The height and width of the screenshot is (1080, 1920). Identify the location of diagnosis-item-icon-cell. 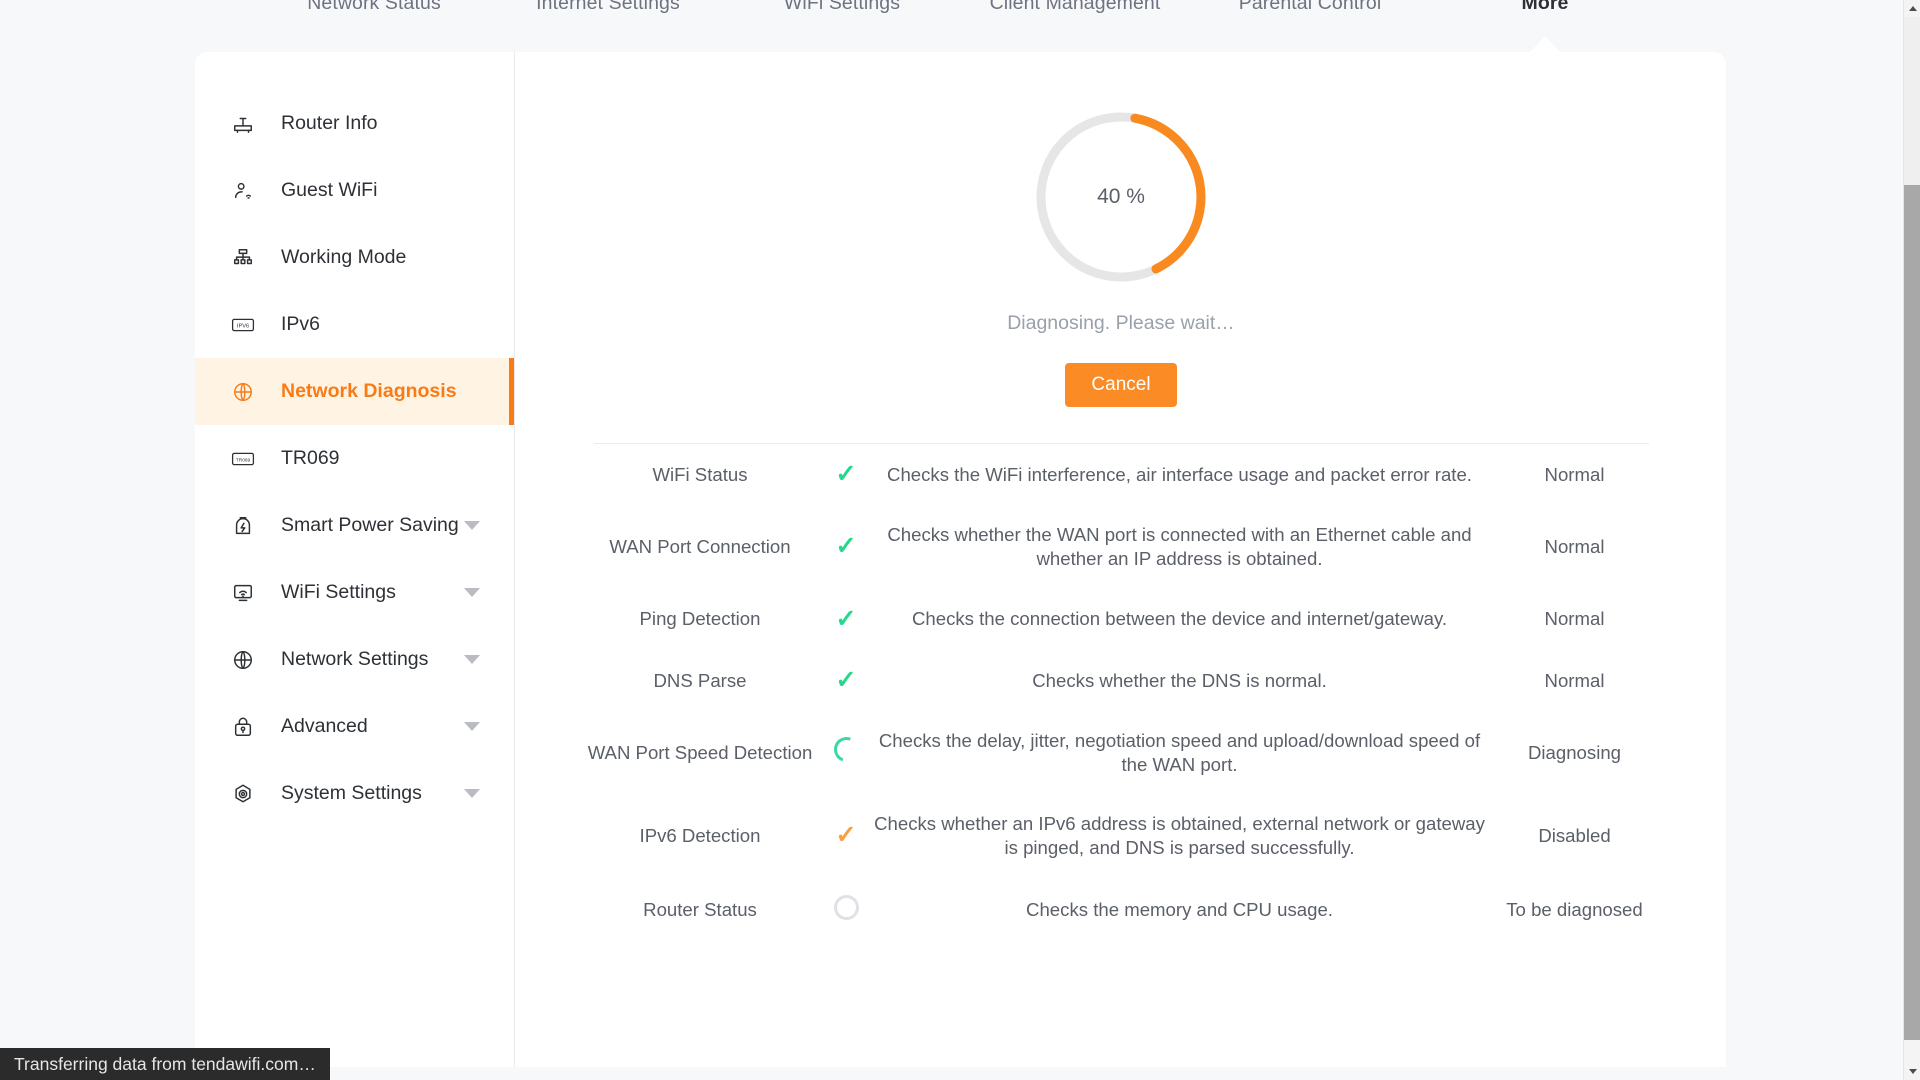
(846, 911).